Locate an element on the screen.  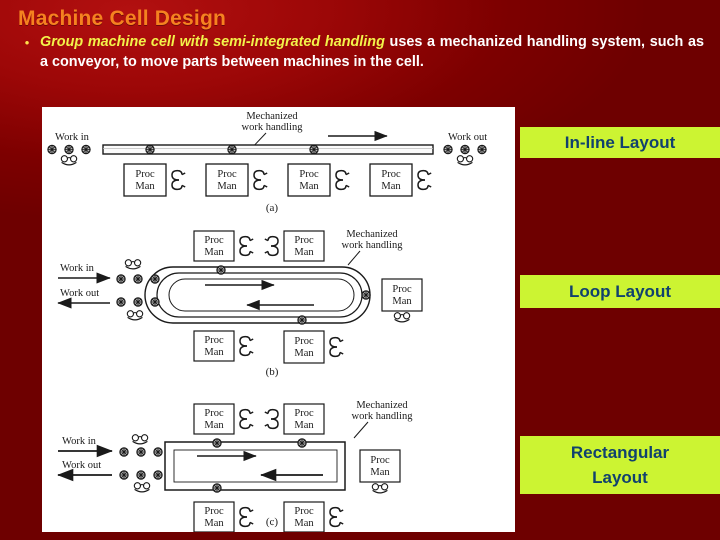
callout-inline-layout: In-line Layout is located at coordinates (620, 142).